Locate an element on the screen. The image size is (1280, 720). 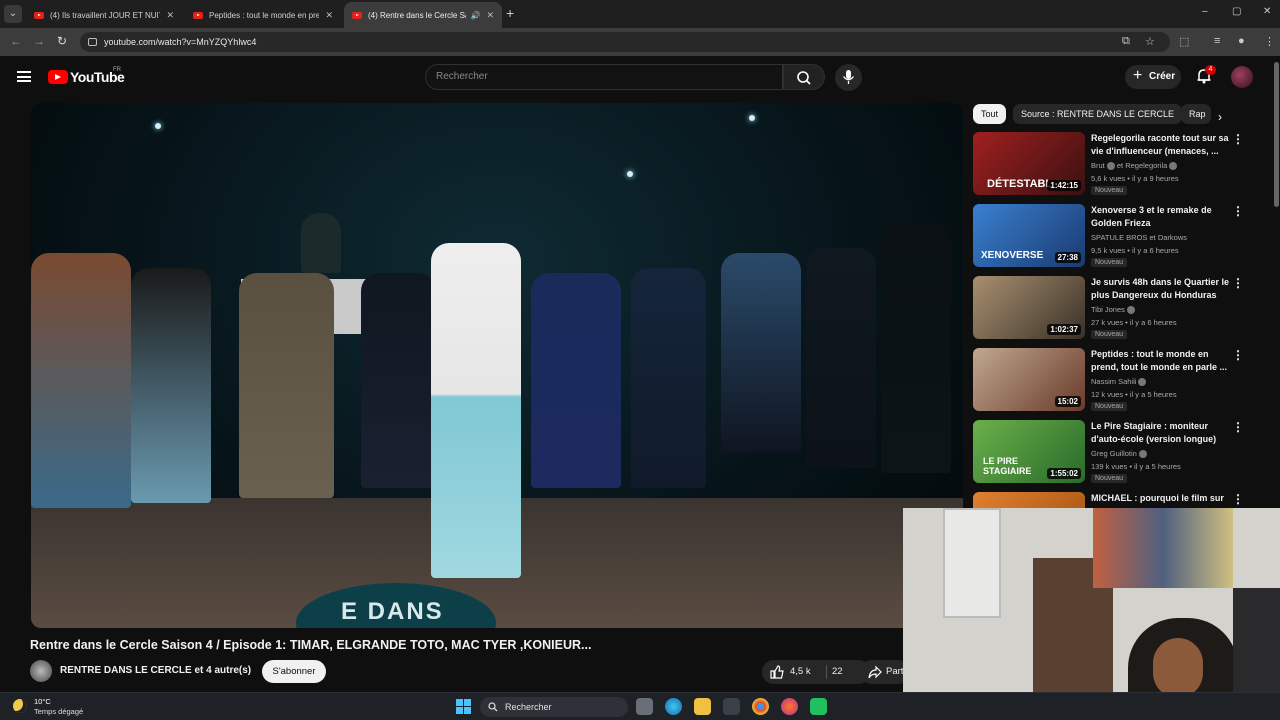
chip-source: Source : RENTRE DANS LE CERCLE is located at coordinates (1098, 114).